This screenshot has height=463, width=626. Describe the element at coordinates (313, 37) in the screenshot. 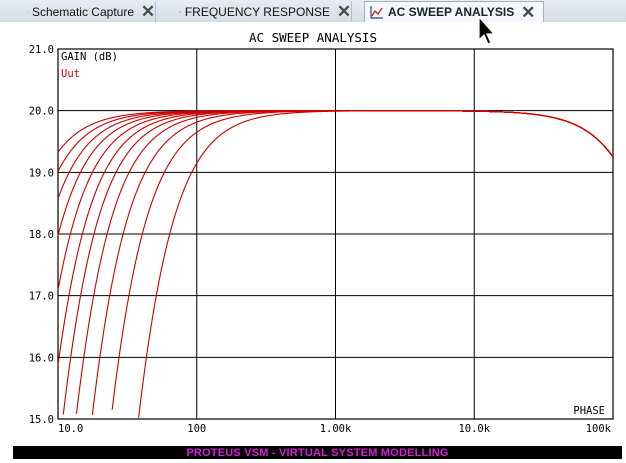

I see `chart-title: AC SWEEP ANALYSIS` at that location.